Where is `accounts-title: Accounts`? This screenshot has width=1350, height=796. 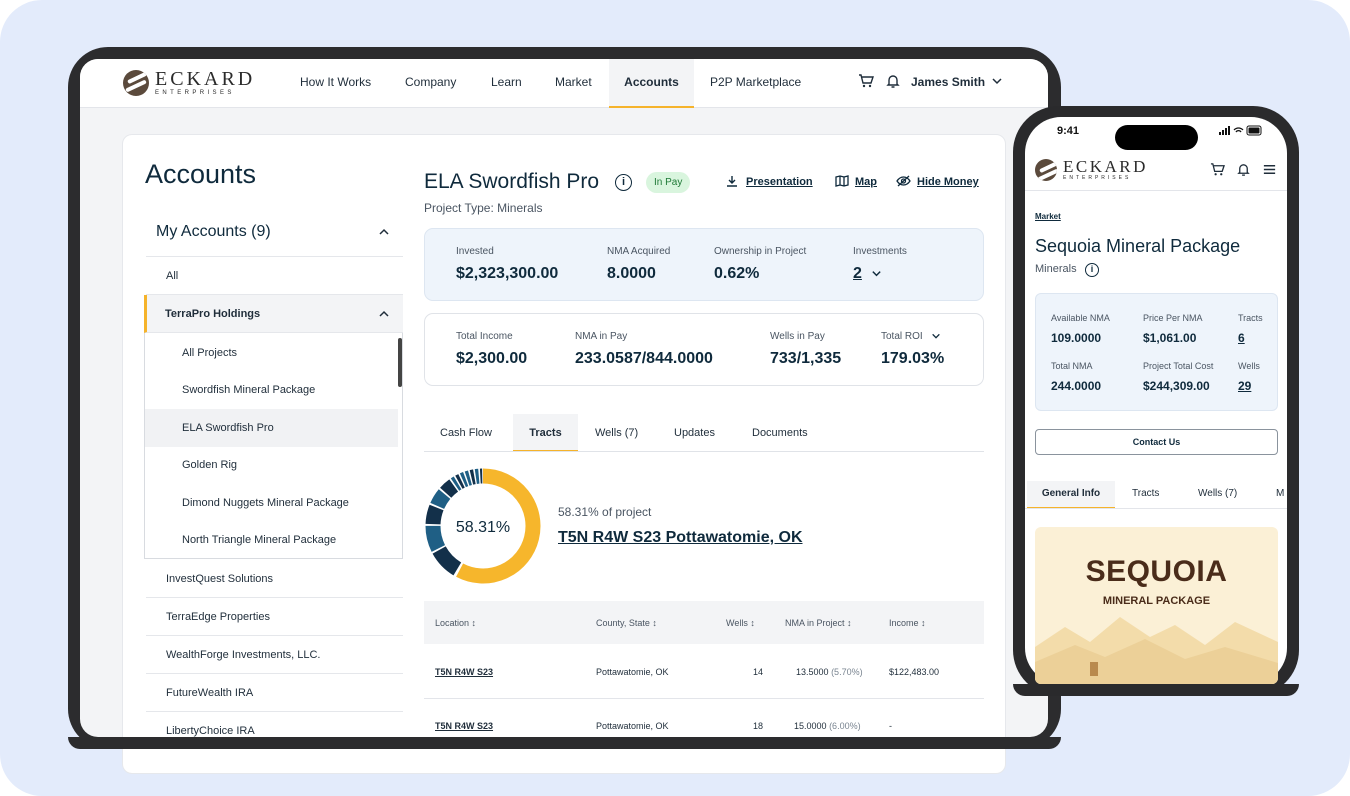
accounts-title: Accounts is located at coordinates (201, 174).